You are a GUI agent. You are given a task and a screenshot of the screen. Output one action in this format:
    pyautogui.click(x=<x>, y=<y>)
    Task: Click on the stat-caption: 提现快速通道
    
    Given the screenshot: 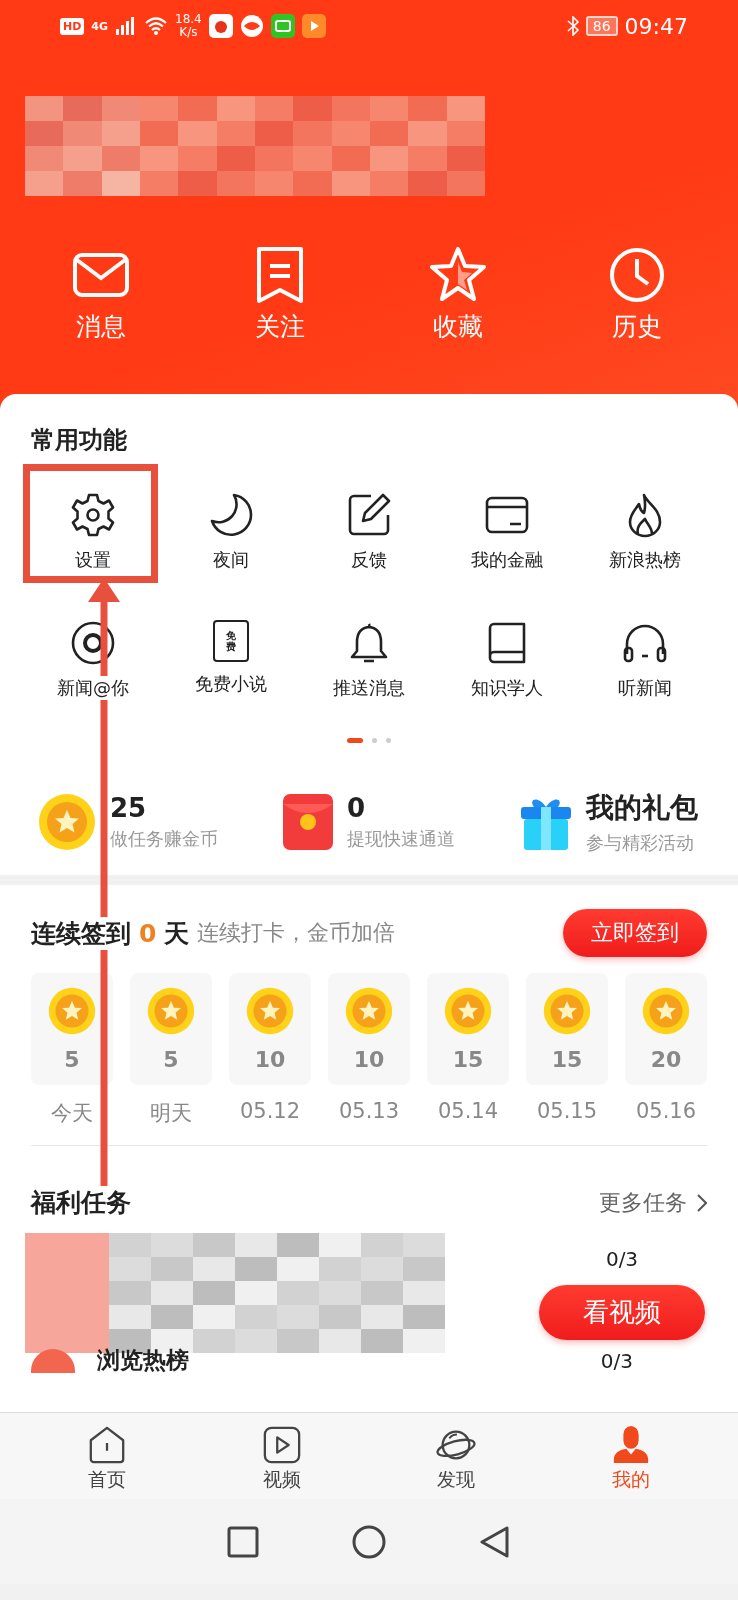 What is the action you would take?
    pyautogui.click(x=401, y=839)
    